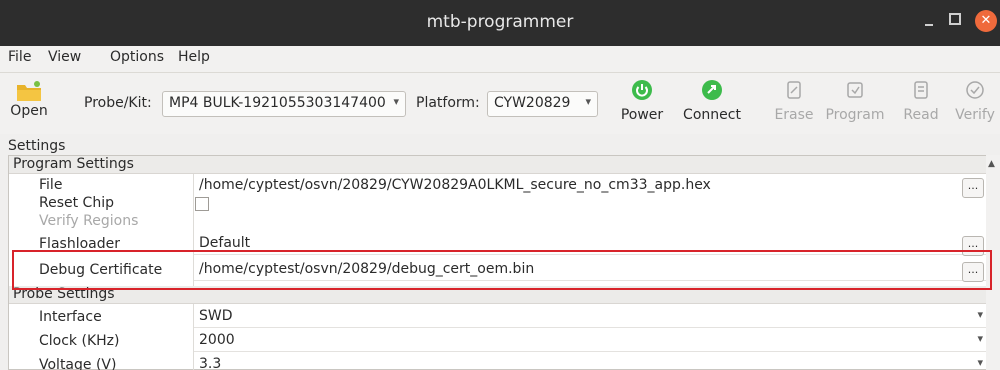 Image resolution: width=1000 pixels, height=370 pixels. What do you see at coordinates (194, 57) in the screenshot?
I see `menu-help: Help` at bounding box center [194, 57].